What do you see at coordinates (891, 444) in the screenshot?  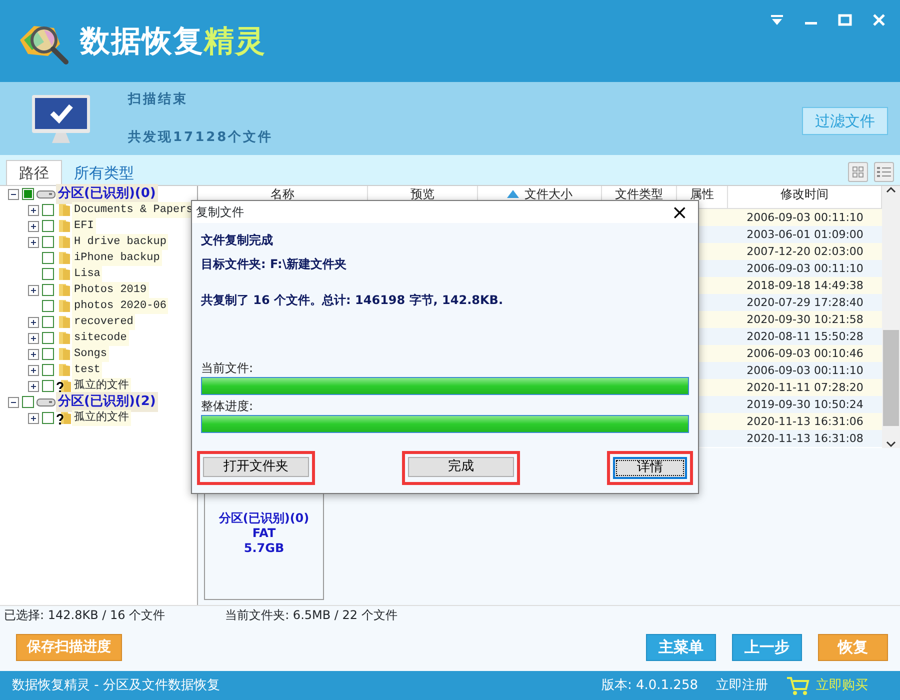 I see `scroll-down-icon` at bounding box center [891, 444].